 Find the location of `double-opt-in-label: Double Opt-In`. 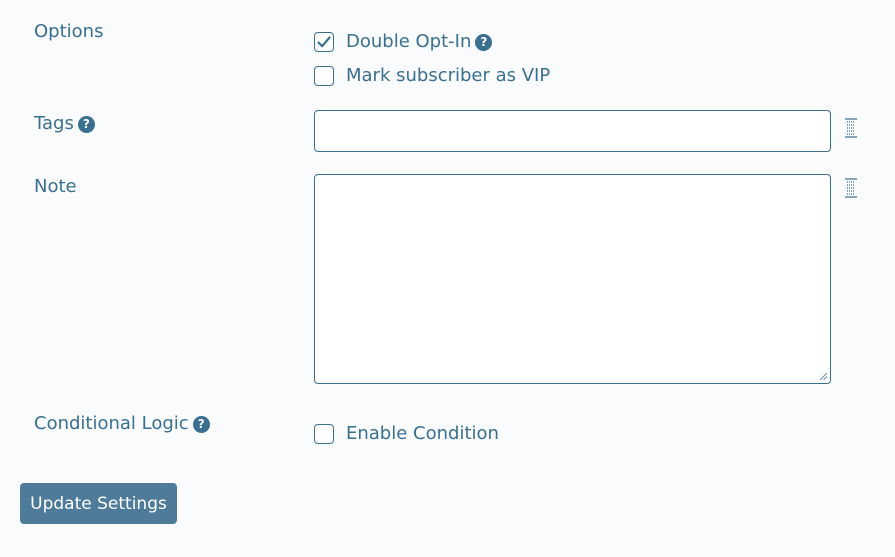

double-opt-in-label: Double Opt-In is located at coordinates (409, 41).